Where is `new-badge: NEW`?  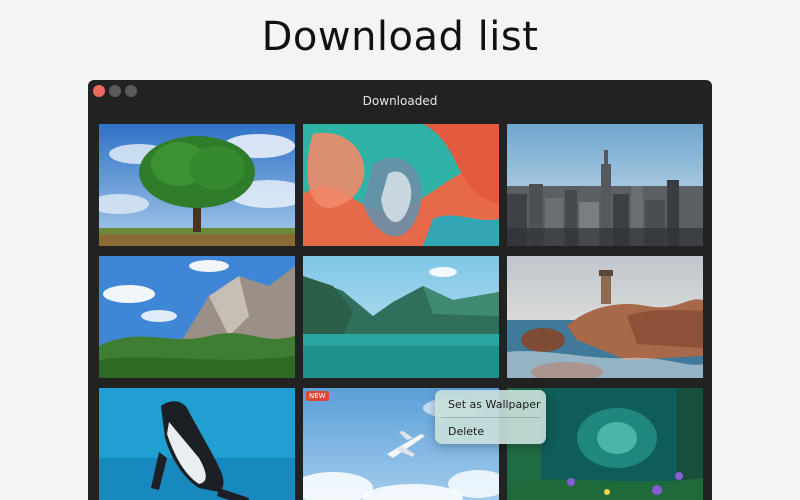 new-badge: NEW is located at coordinates (317, 396).